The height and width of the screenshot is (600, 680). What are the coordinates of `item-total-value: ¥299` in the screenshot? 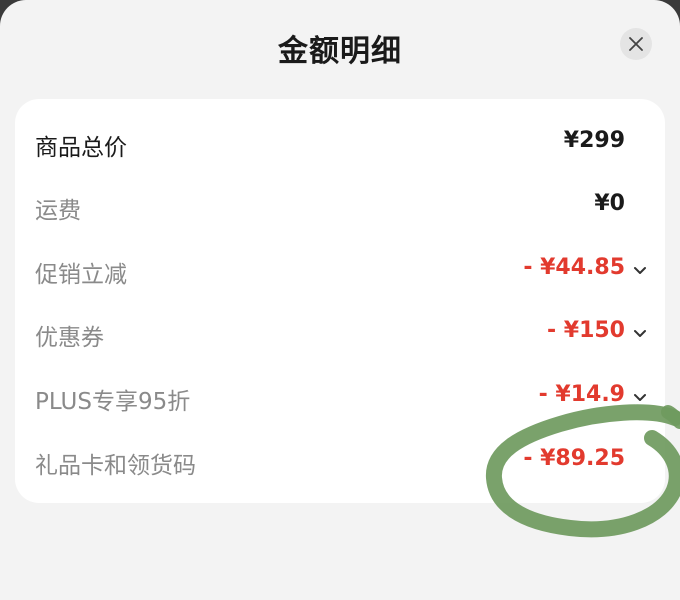 It's located at (594, 140).